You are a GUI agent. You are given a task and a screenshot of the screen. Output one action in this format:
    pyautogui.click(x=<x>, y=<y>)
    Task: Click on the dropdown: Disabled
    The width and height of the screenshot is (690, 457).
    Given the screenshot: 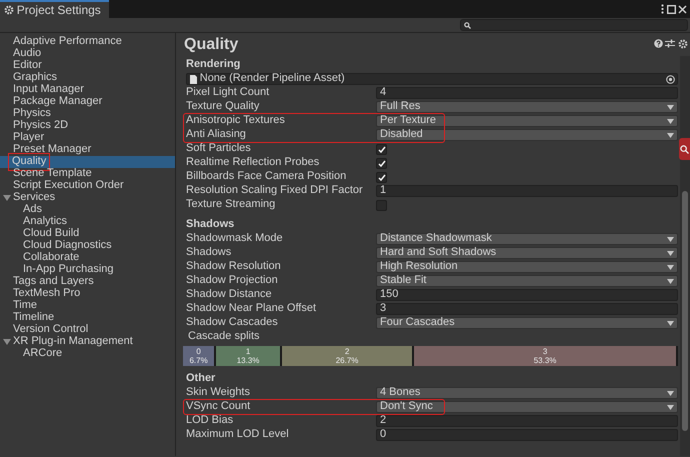 What is the action you would take?
    pyautogui.click(x=527, y=135)
    